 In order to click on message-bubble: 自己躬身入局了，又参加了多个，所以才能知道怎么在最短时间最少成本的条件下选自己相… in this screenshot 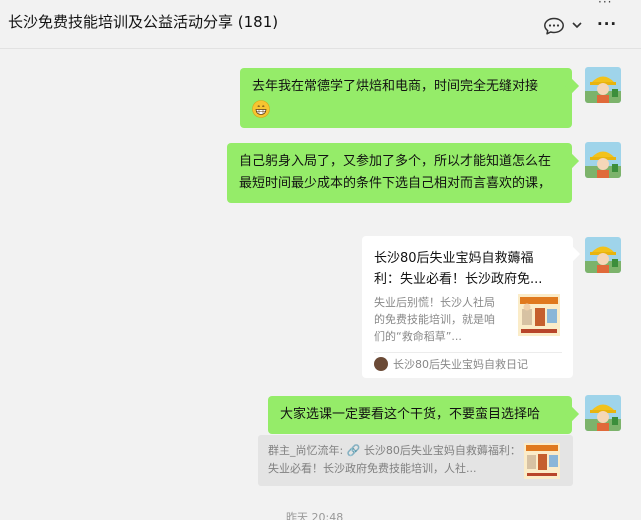, I will do `click(399, 173)`.